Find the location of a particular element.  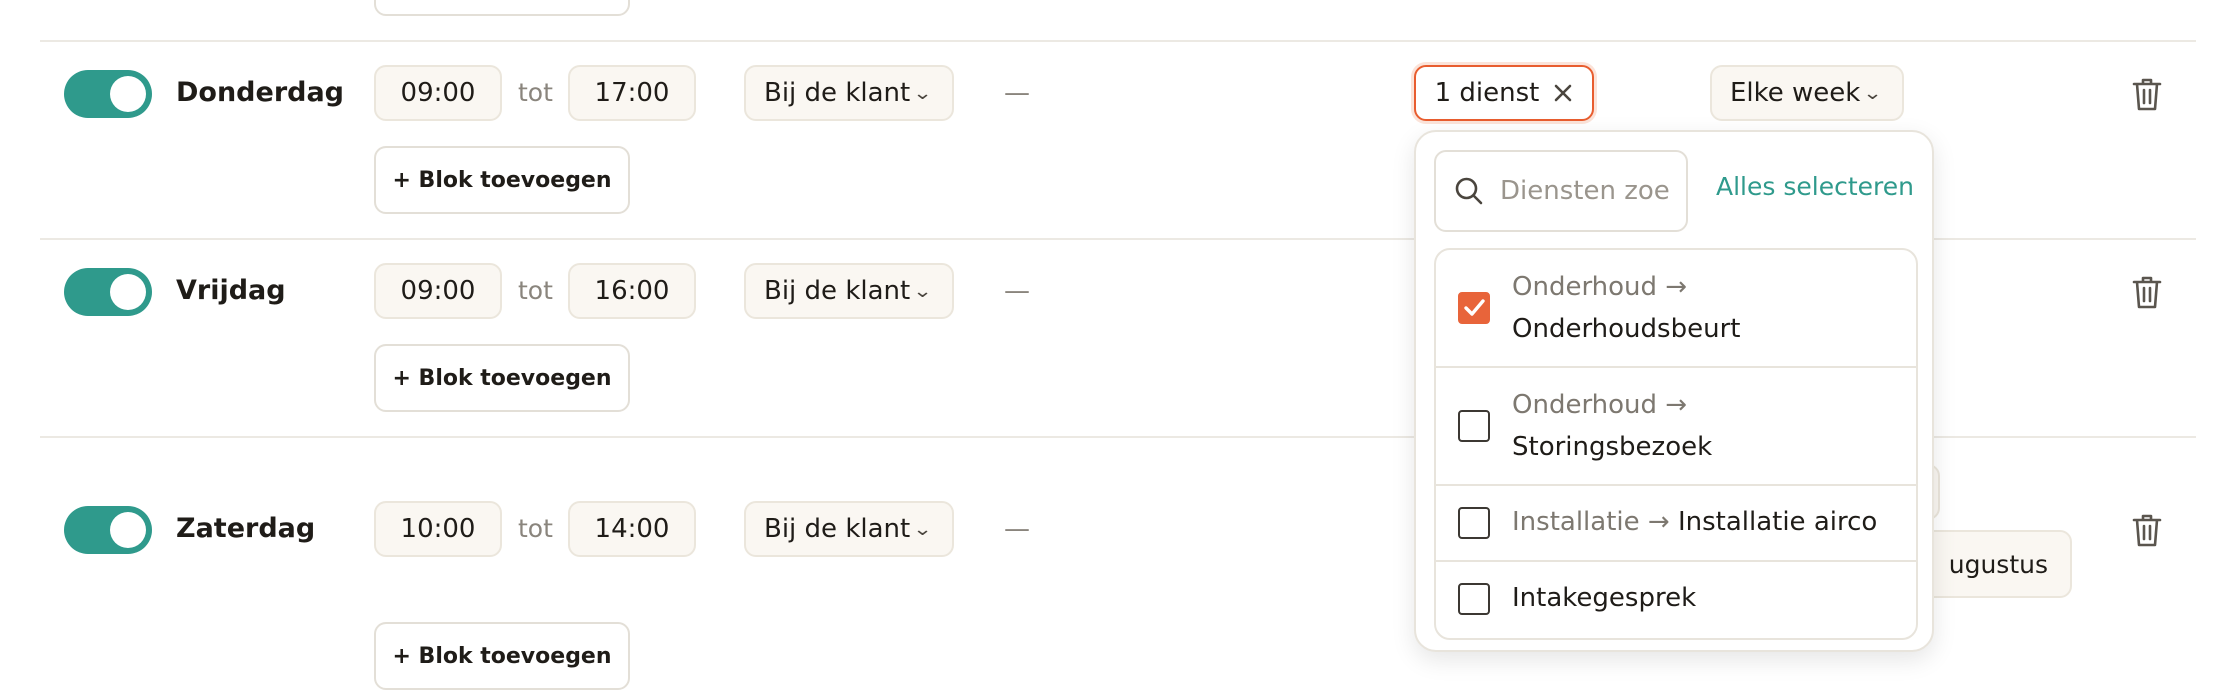

start-time-input: 10:00 is located at coordinates (438, 529).